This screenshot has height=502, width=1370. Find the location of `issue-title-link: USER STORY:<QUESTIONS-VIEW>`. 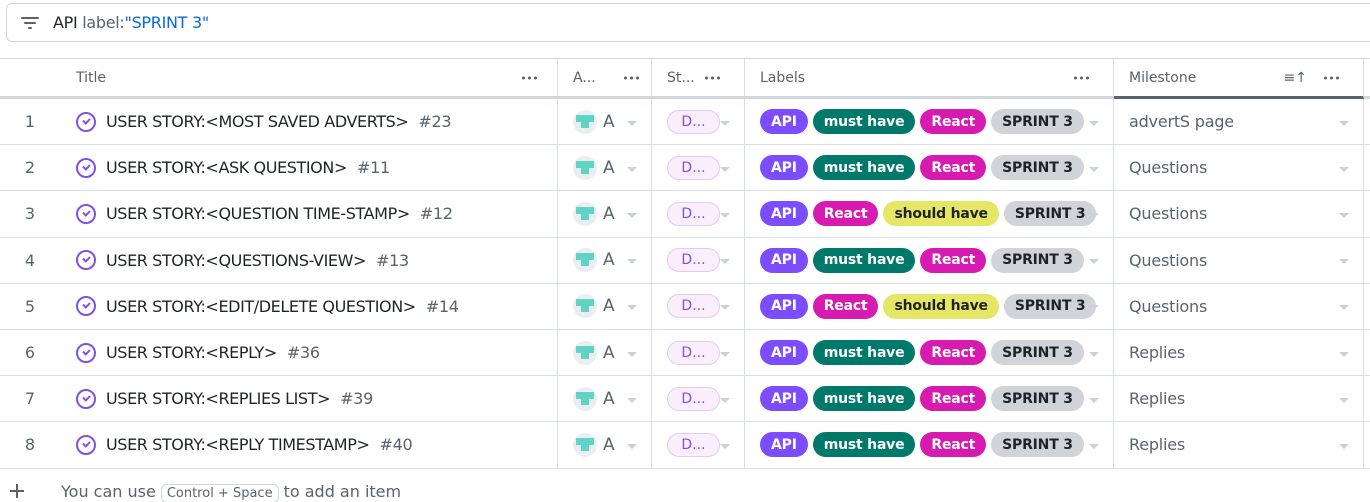

issue-title-link: USER STORY:<QUESTIONS-VIEW> is located at coordinates (236, 260).